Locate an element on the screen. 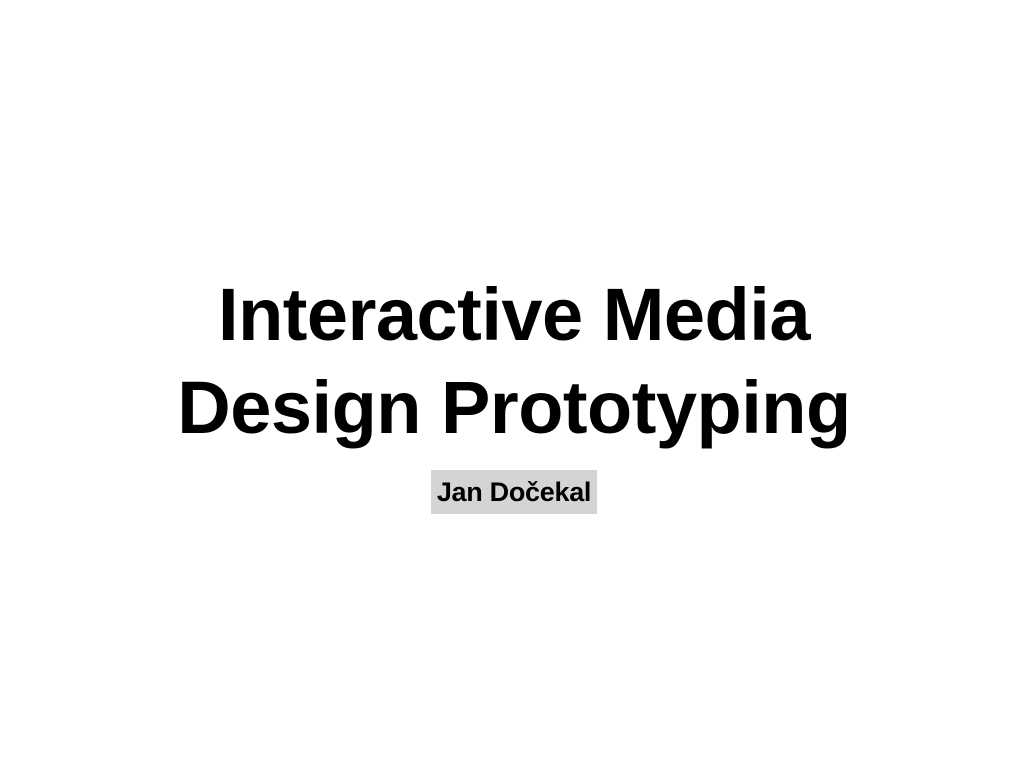 This screenshot has width=1028, height=772. author-container: Jan Dočekal is located at coordinates (514, 492).